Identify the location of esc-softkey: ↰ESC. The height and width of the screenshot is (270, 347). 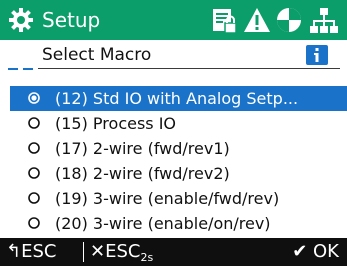
(31, 252).